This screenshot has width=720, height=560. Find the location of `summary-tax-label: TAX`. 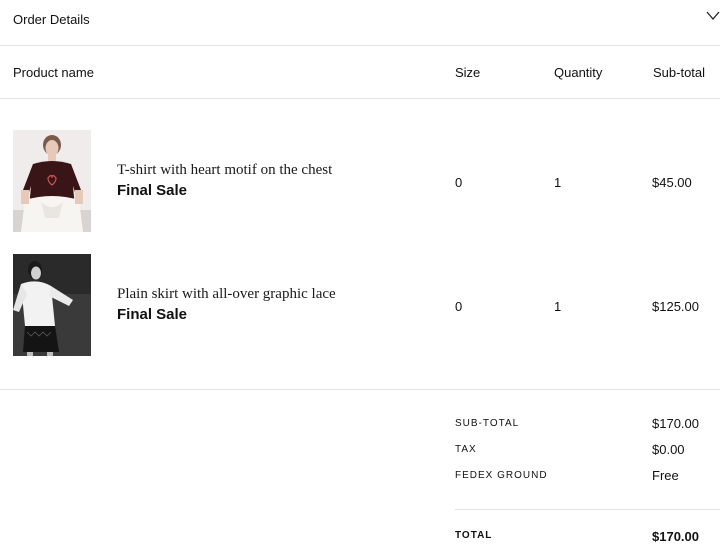

summary-tax-label: TAX is located at coordinates (466, 449).